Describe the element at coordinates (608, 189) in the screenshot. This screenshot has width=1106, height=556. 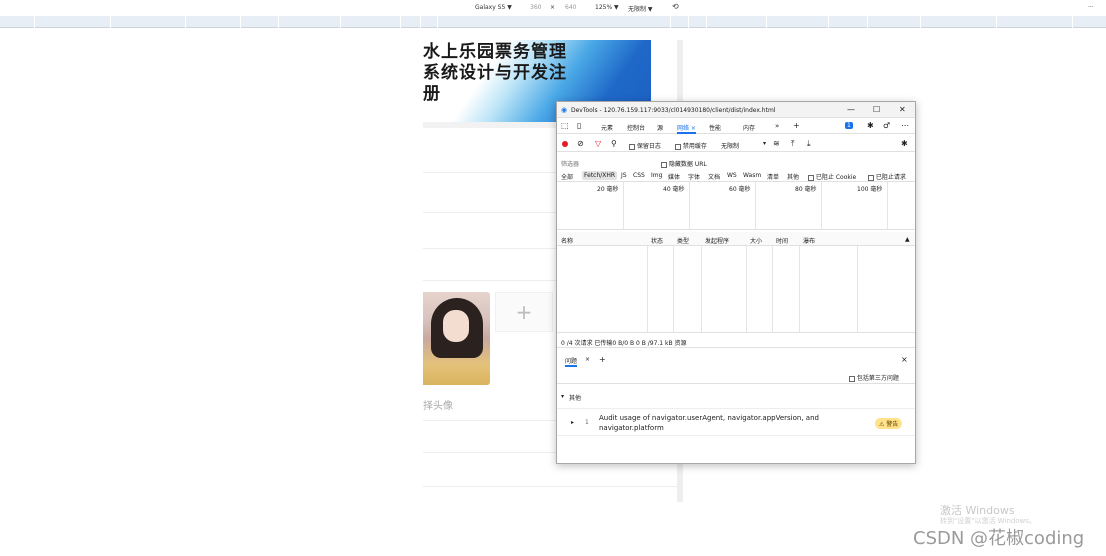
I see `timeline-tick: 20 毫秒` at that location.